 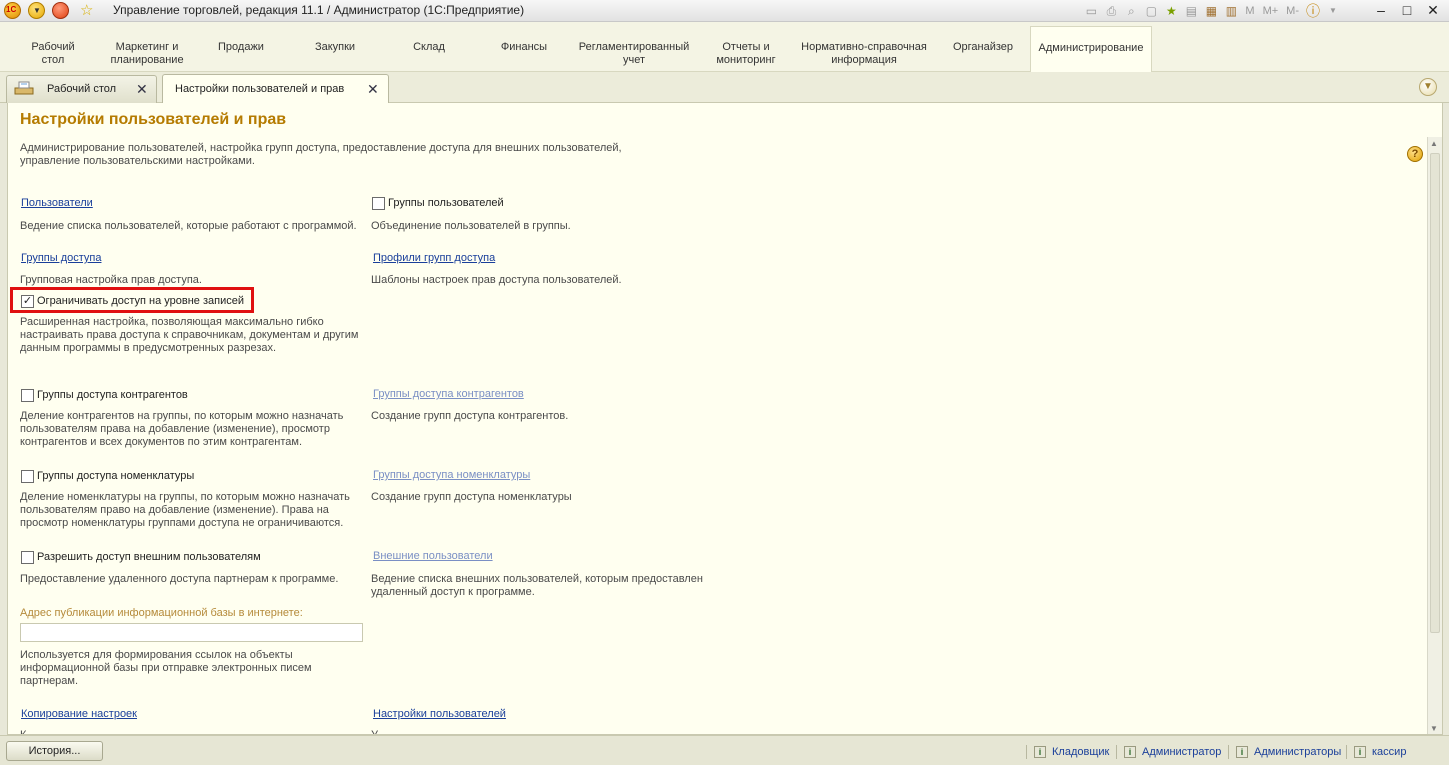 I want to click on status-item-user-admin: i Администратор, so click(x=1172, y=752).